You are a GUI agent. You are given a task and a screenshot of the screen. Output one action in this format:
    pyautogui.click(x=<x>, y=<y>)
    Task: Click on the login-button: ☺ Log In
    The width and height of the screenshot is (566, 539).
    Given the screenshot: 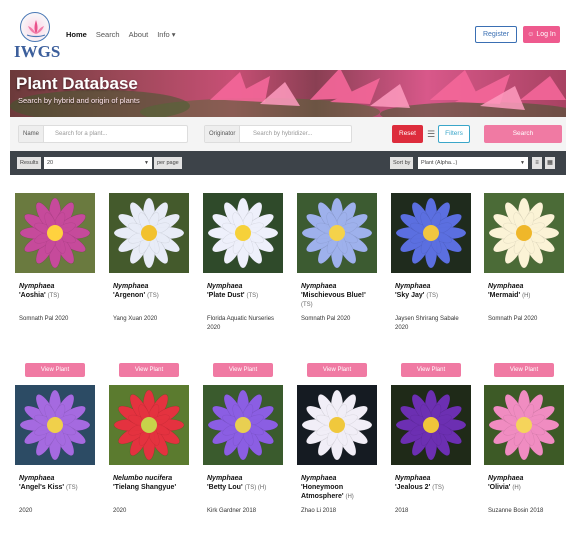 What is the action you would take?
    pyautogui.click(x=541, y=34)
    